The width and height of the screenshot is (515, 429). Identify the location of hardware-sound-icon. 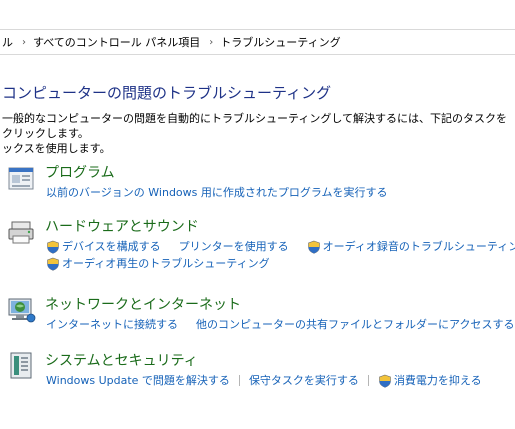
(21, 232).